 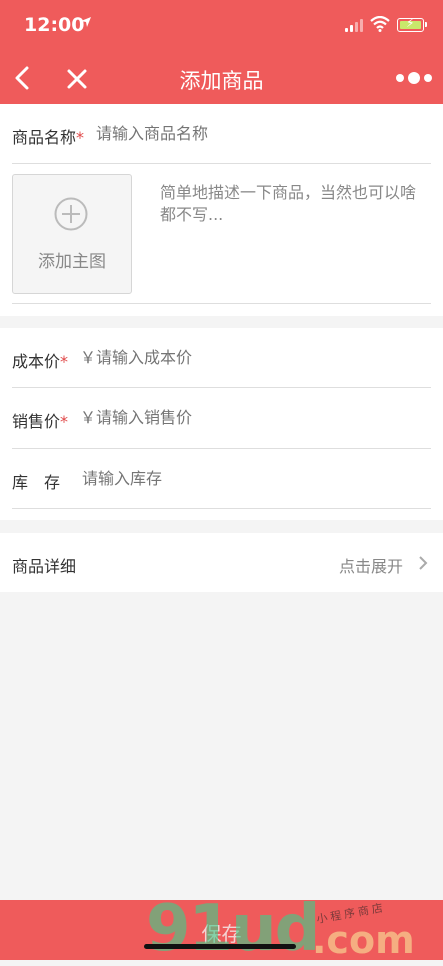 I want to click on expand-link: 点击展开, so click(x=371, y=565).